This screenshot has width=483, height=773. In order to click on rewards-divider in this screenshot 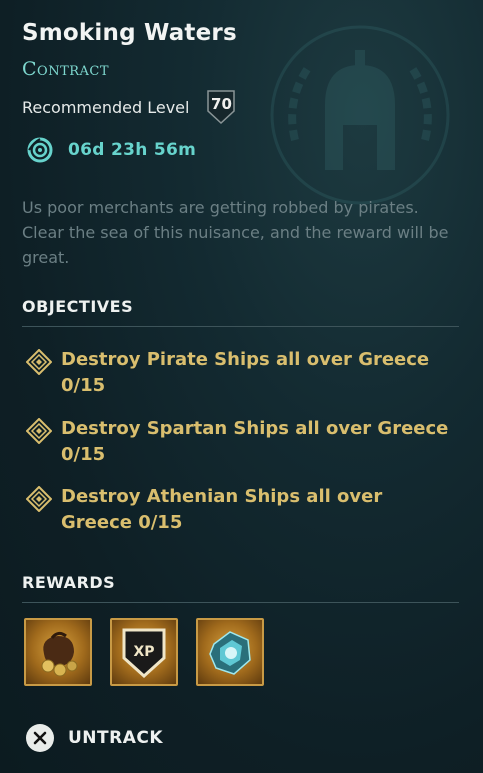, I will do `click(240, 602)`.